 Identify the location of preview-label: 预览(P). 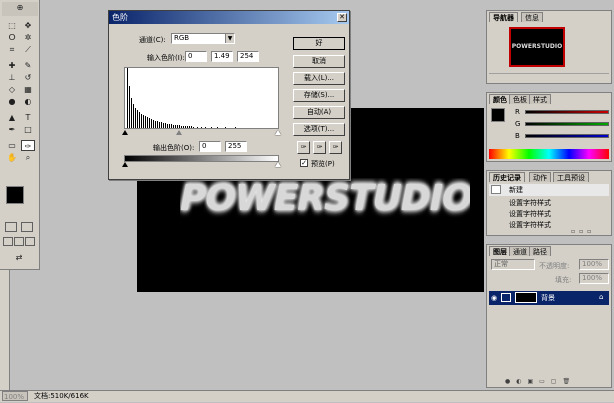
(323, 164).